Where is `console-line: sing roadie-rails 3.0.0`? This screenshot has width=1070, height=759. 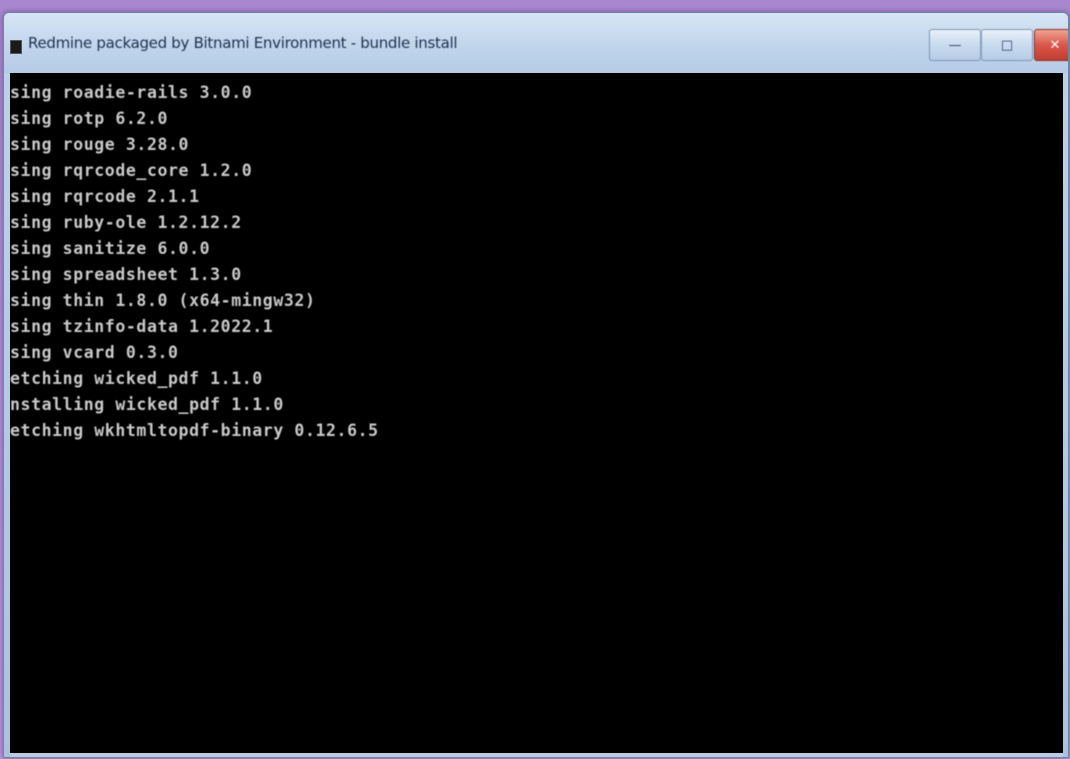 console-line: sing roadie-rails 3.0.0 is located at coordinates (131, 92).